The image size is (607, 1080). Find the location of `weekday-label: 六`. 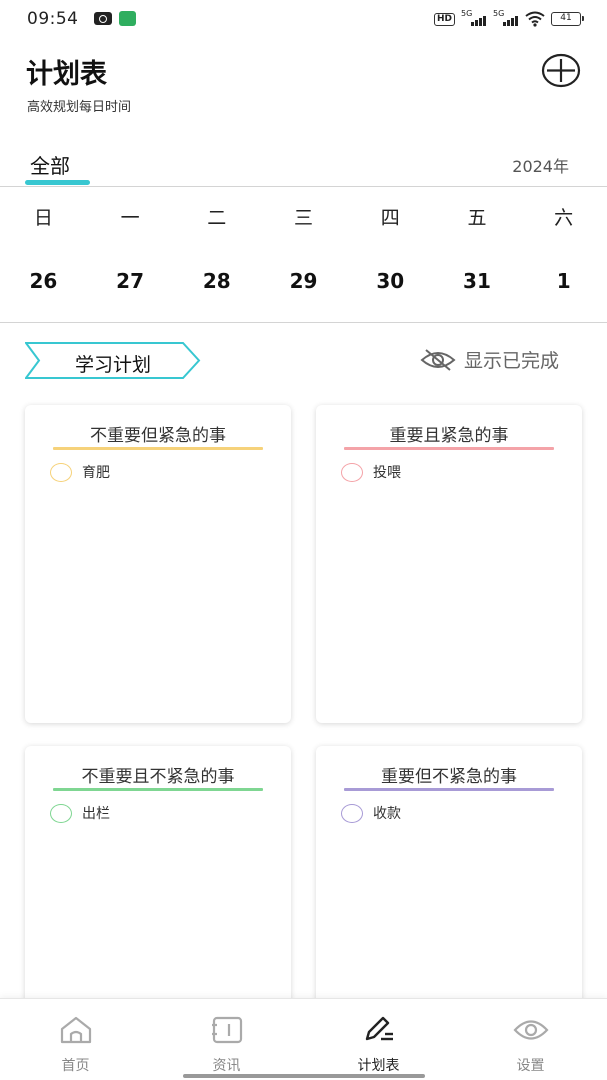

weekday-label: 六 is located at coordinates (564, 218).